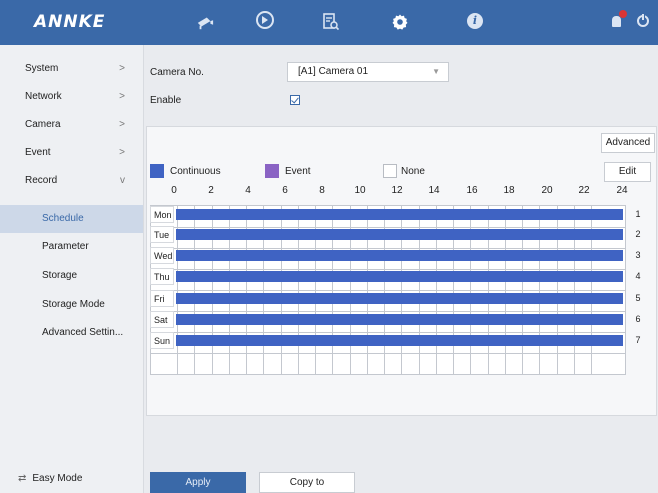 The height and width of the screenshot is (493, 658). I want to click on camera-select-value: [A1] Camera 01, so click(333, 71).